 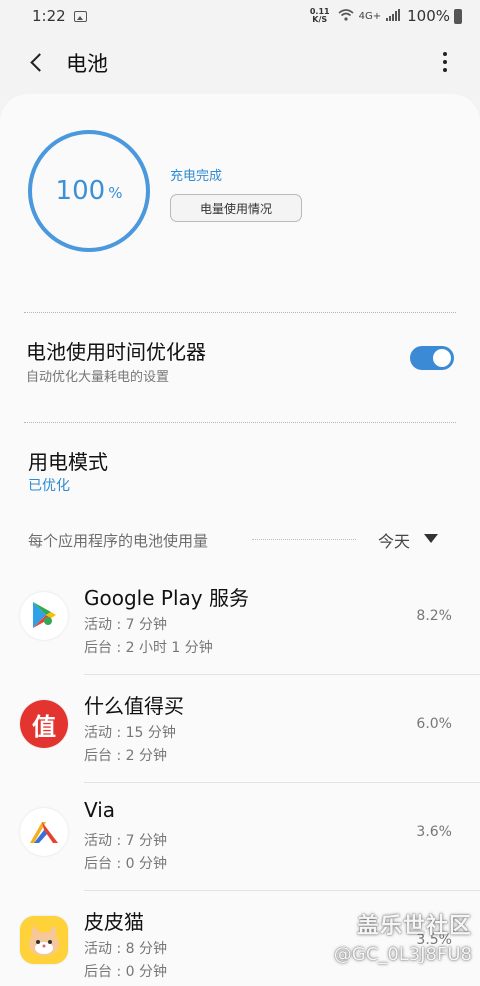 I want to click on status-bar: 1:22 0.11 K/S 4G+ 100%, so click(x=240, y=16).